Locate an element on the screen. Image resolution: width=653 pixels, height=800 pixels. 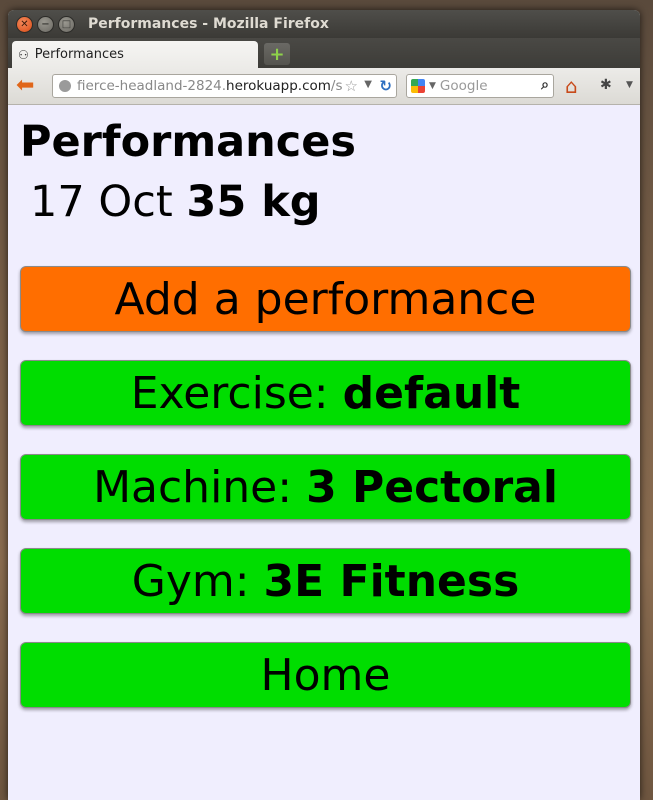
back-arrow-icon: ⬅ is located at coordinates (28, 86).